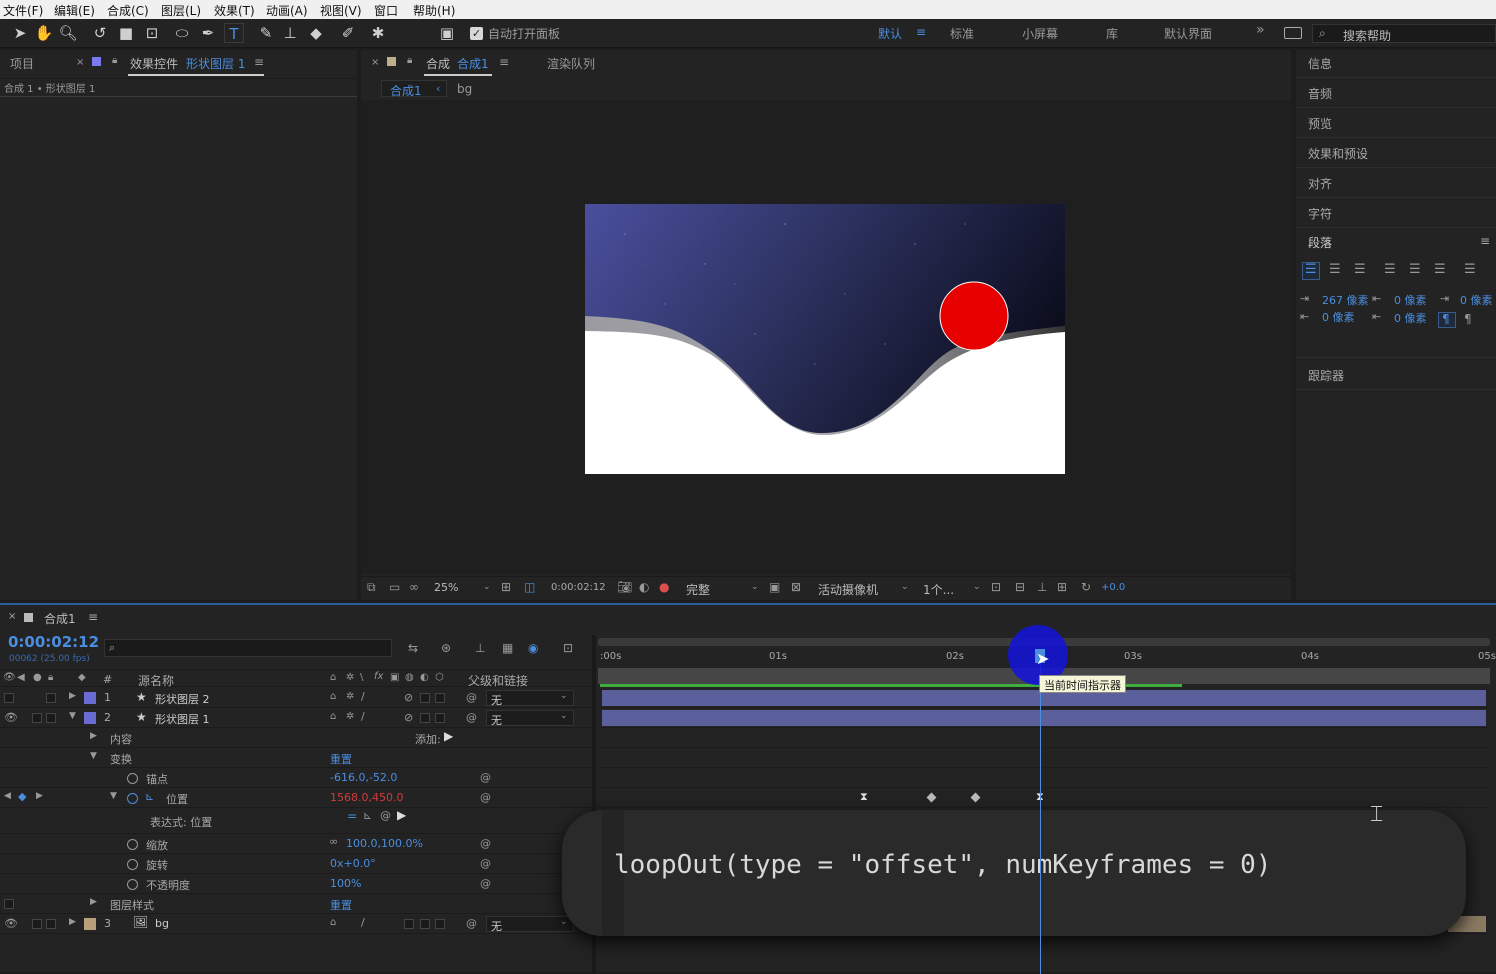 The height and width of the screenshot is (974, 1496). What do you see at coordinates (23, 10) in the screenshot?
I see `menu-file: 文件(F)` at bounding box center [23, 10].